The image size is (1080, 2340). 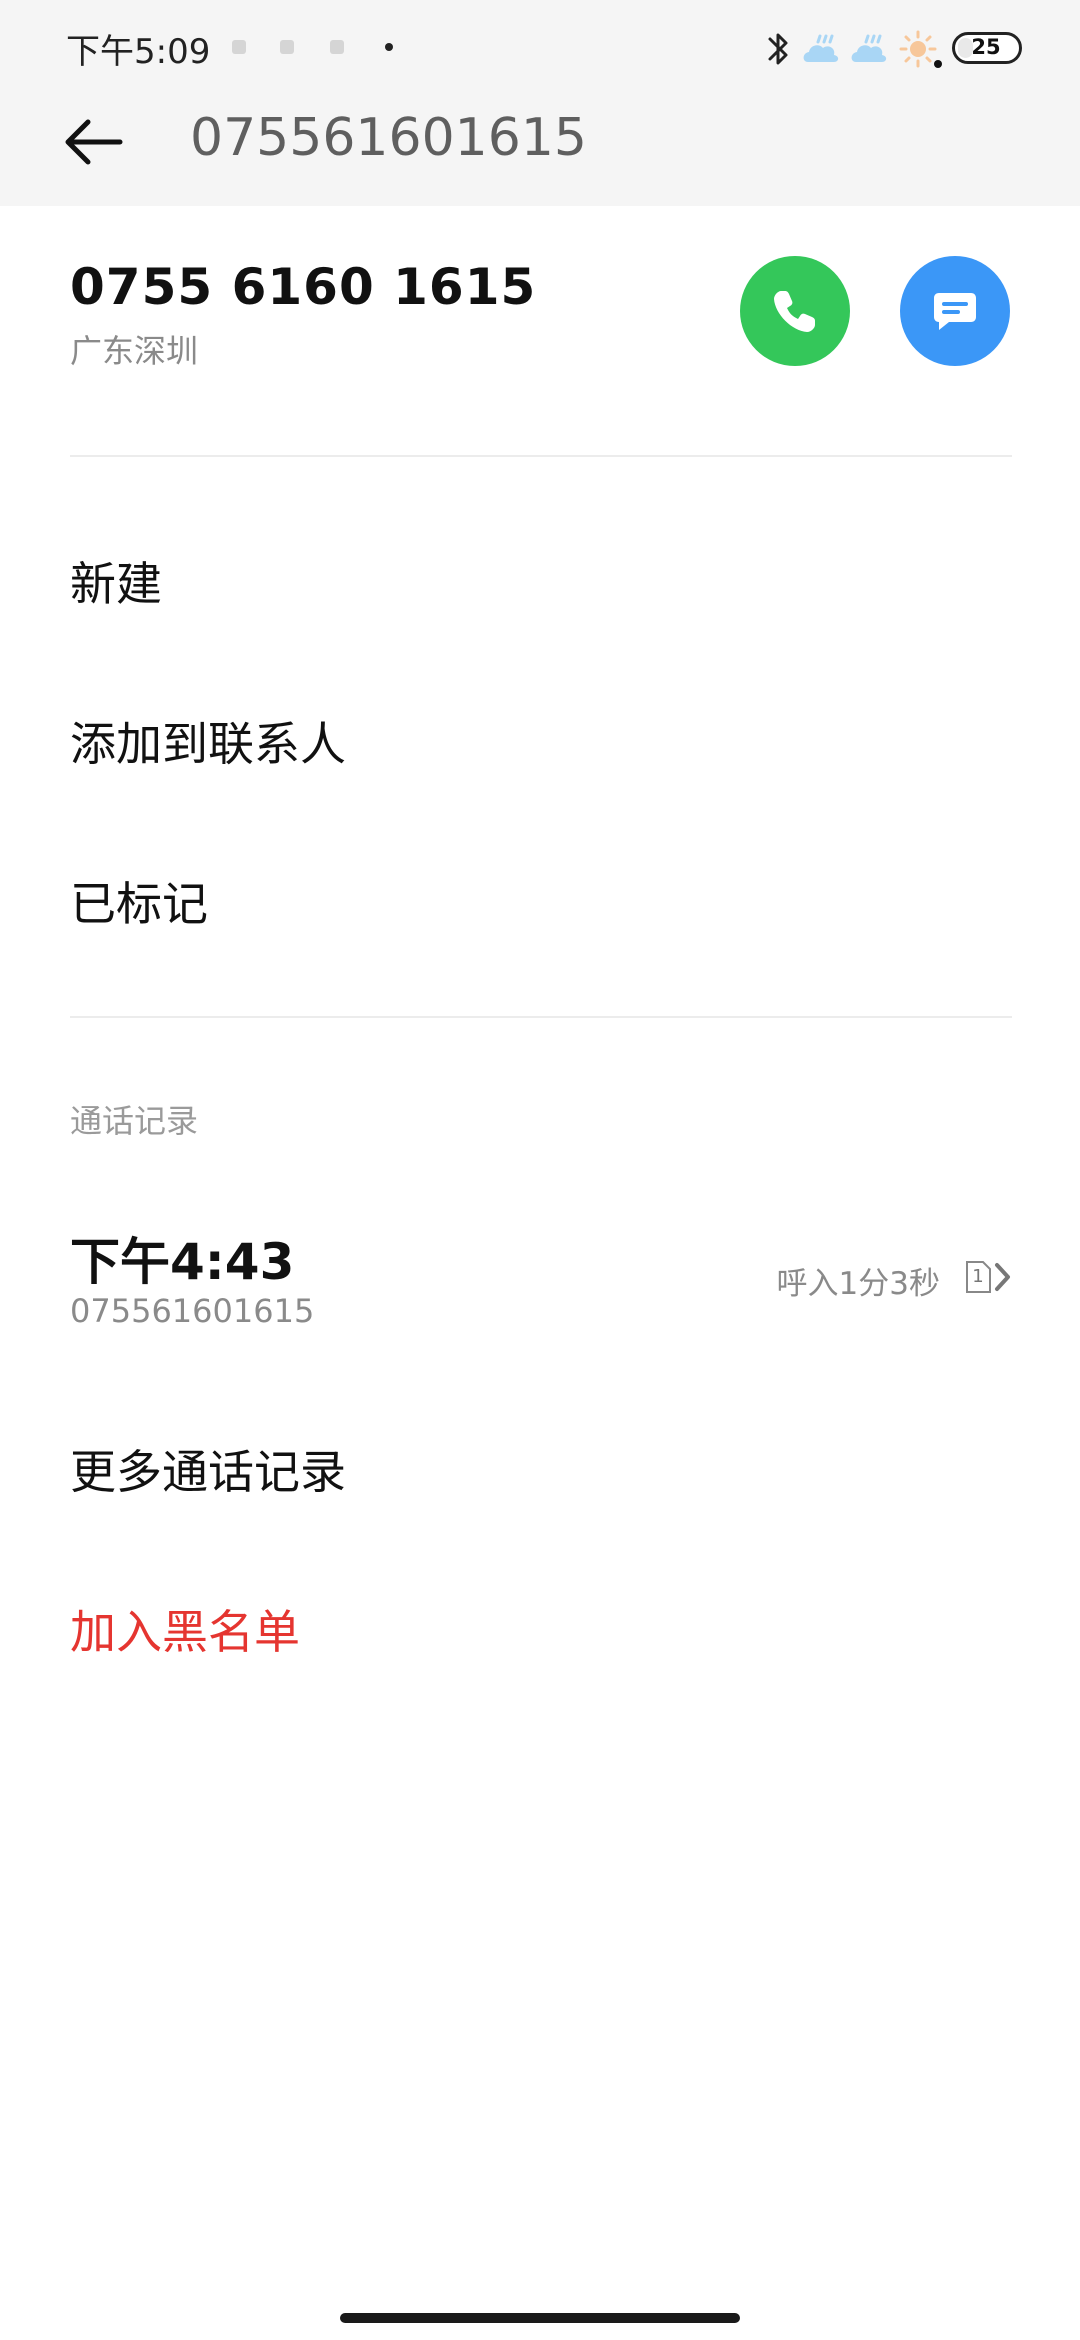 I want to click on message-icon, so click(x=955, y=311).